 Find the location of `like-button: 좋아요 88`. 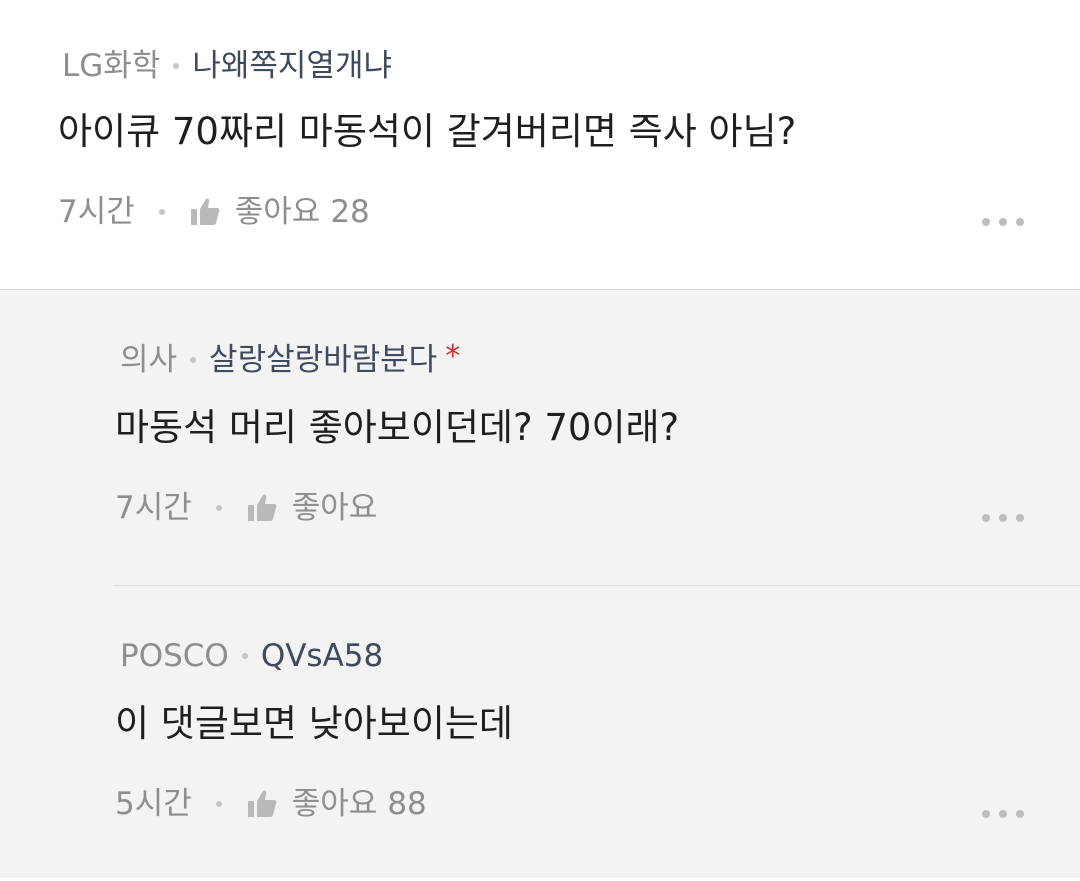

like-button: 좋아요 88 is located at coordinates (336, 804).